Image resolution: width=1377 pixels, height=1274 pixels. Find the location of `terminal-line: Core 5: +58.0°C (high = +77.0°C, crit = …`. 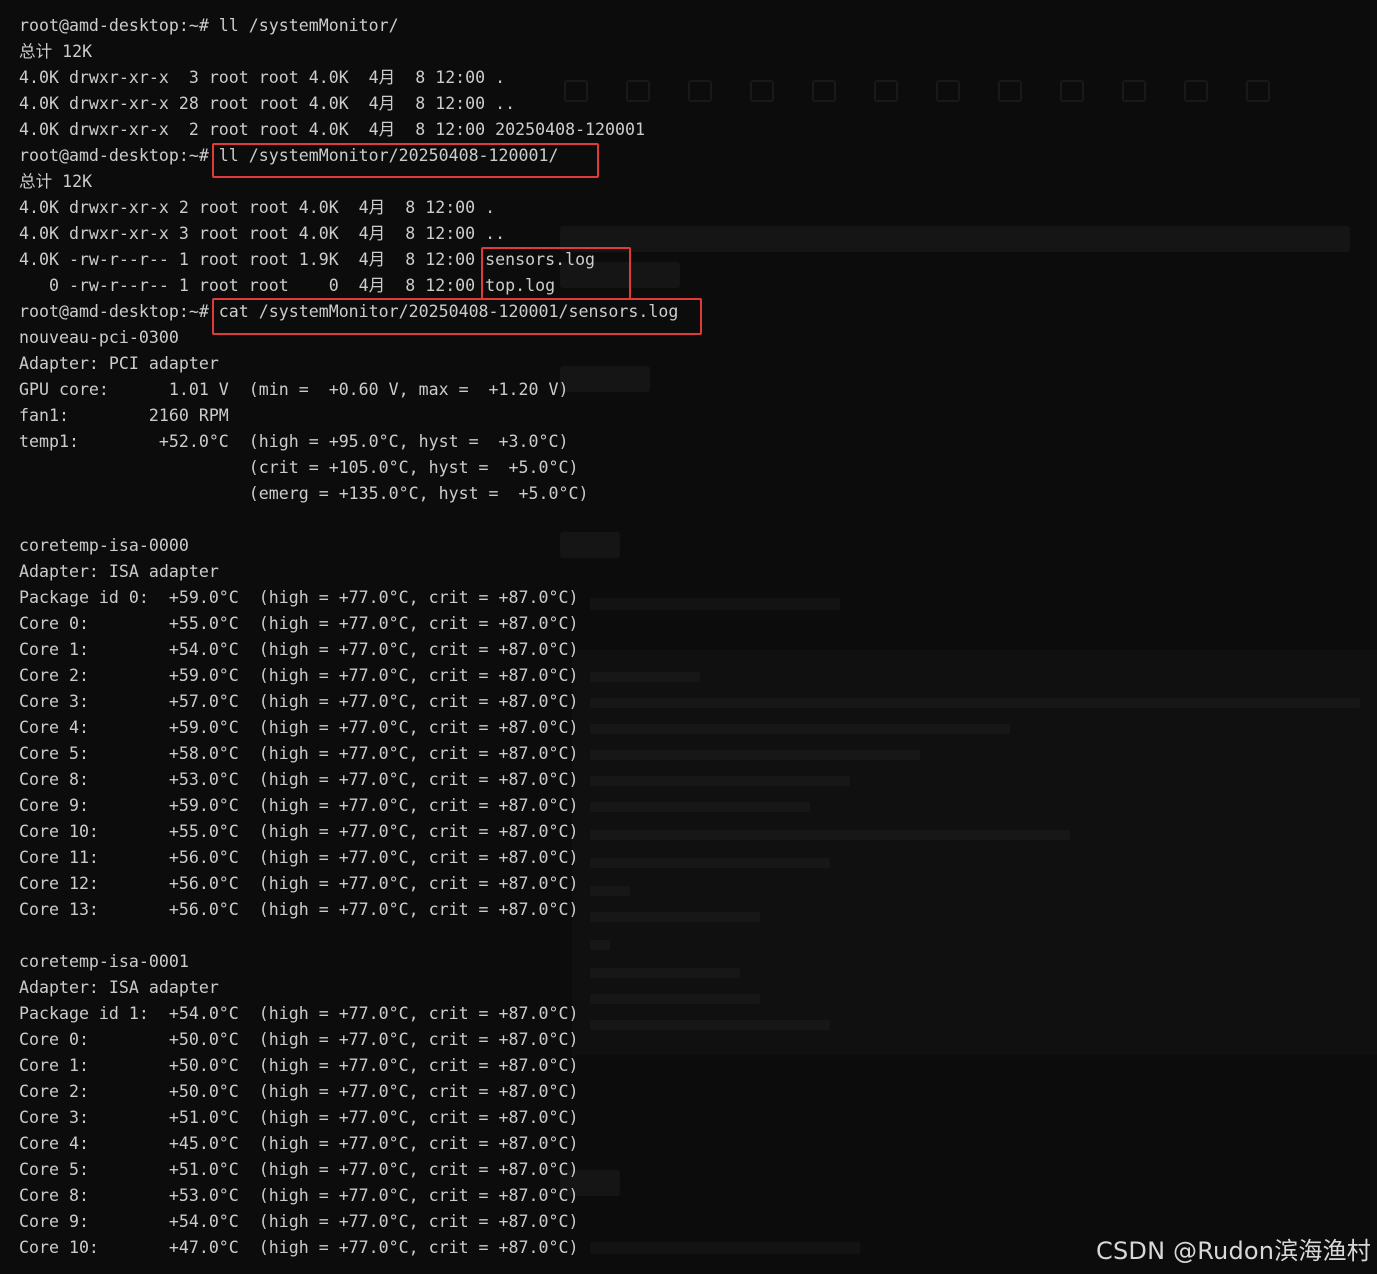

terminal-line: Core 5: +58.0°C (high = +77.0°C, crit = … is located at coordinates (299, 753).